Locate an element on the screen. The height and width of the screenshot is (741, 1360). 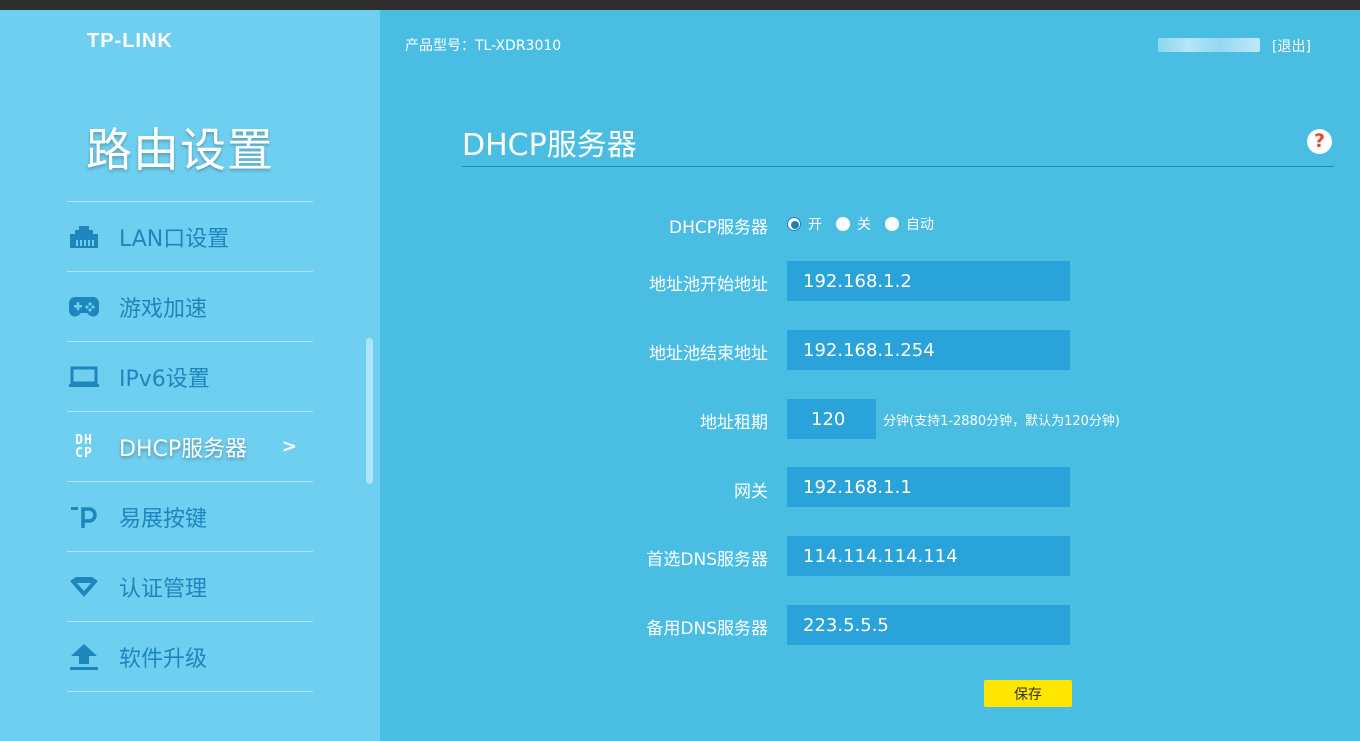
sidebar-item-label: 软件升级 is located at coordinates (163, 659).